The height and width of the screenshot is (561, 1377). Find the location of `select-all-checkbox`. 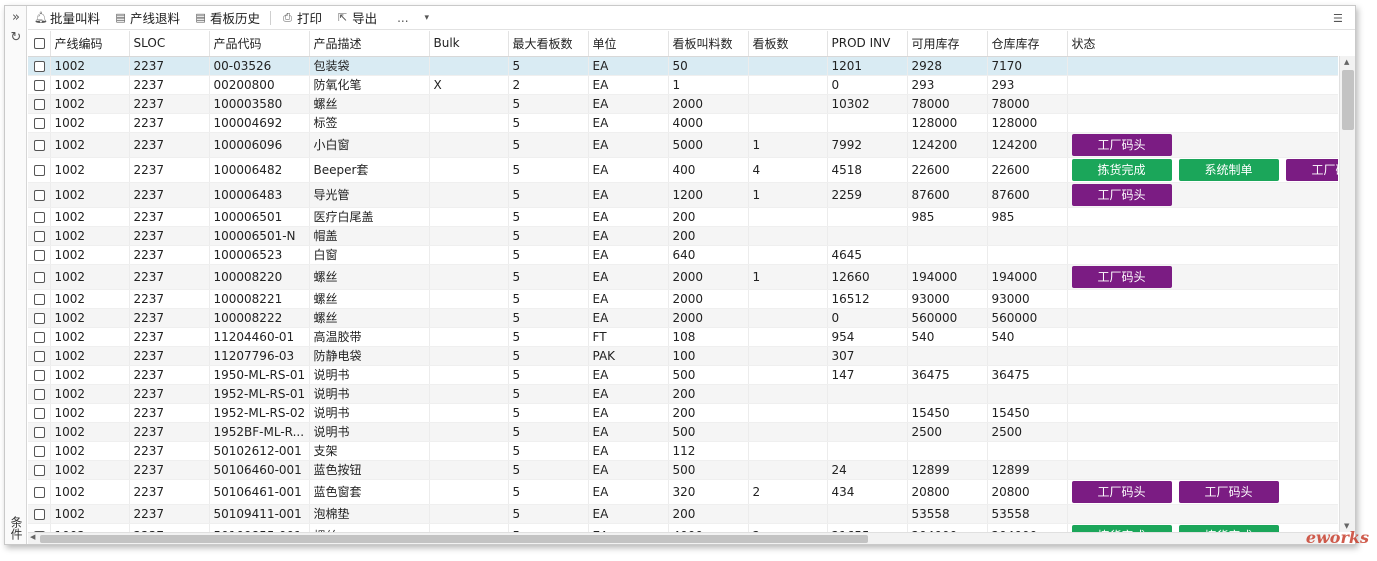

select-all-checkbox is located at coordinates (39, 44).